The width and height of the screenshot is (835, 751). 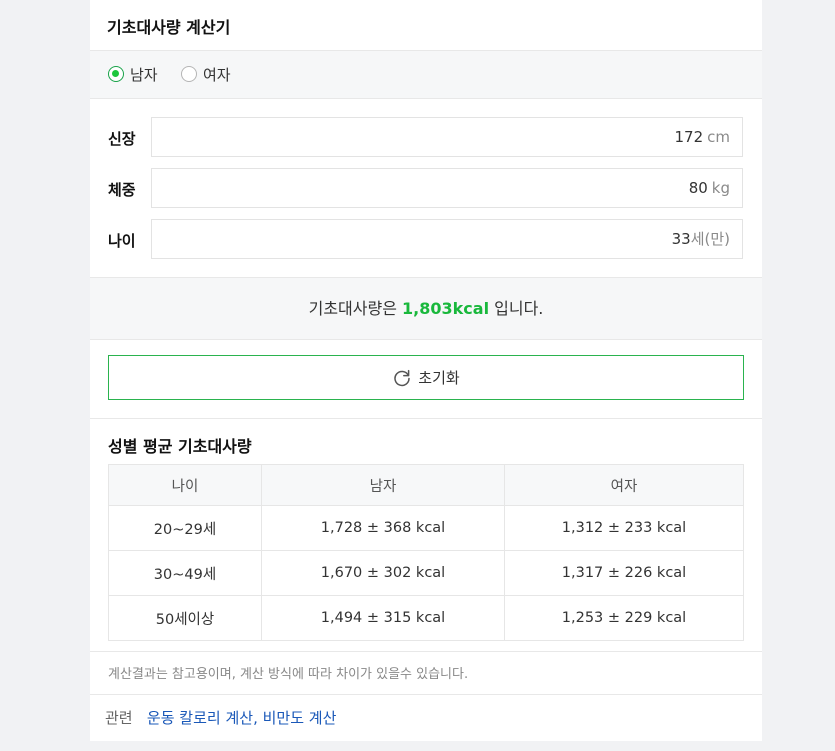 I want to click on section-title: 성별 평균 기초대사량, so click(x=180, y=446).